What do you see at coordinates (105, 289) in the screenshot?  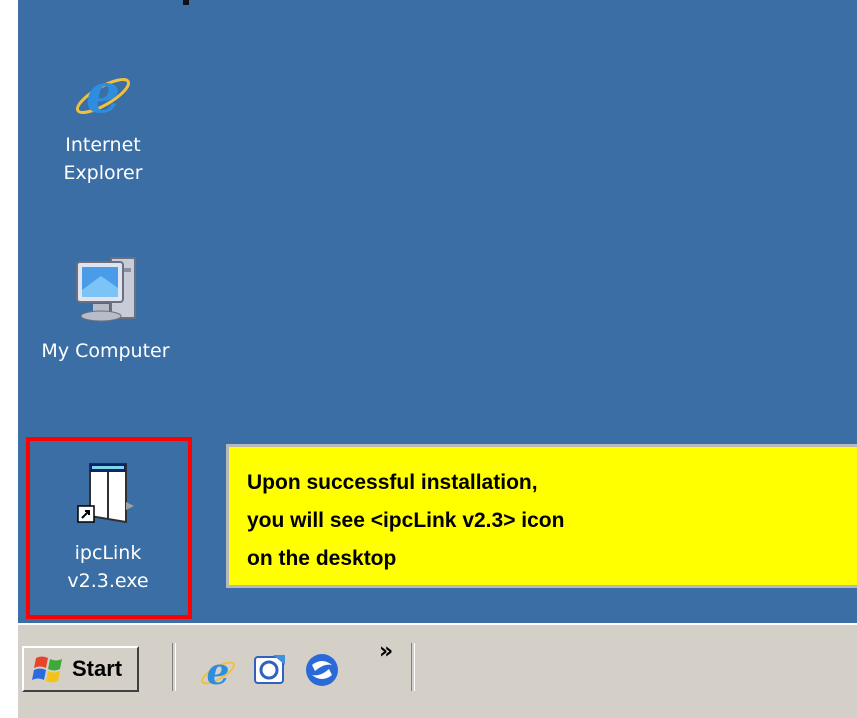 I see `my-computer-icon` at bounding box center [105, 289].